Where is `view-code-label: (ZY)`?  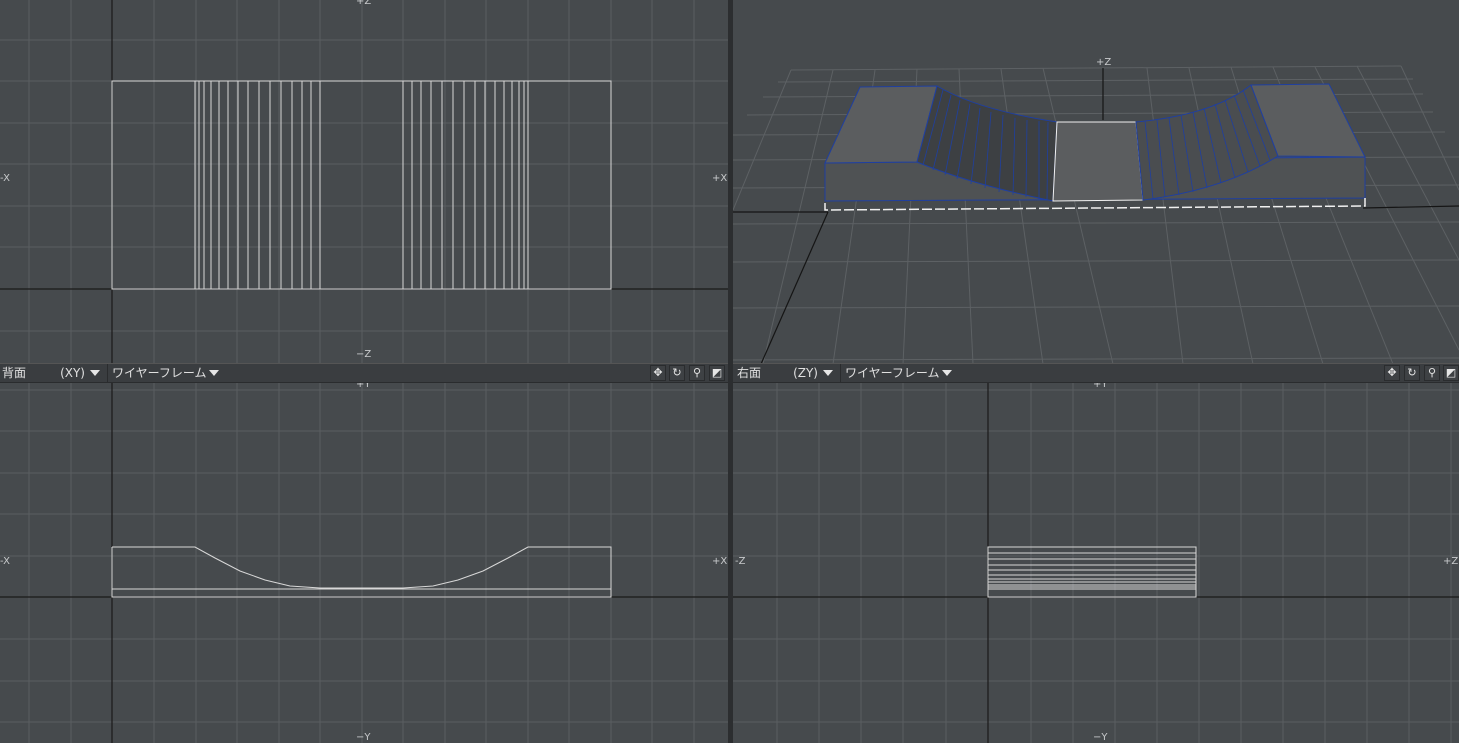 view-code-label: (ZY) is located at coordinates (805, 373).